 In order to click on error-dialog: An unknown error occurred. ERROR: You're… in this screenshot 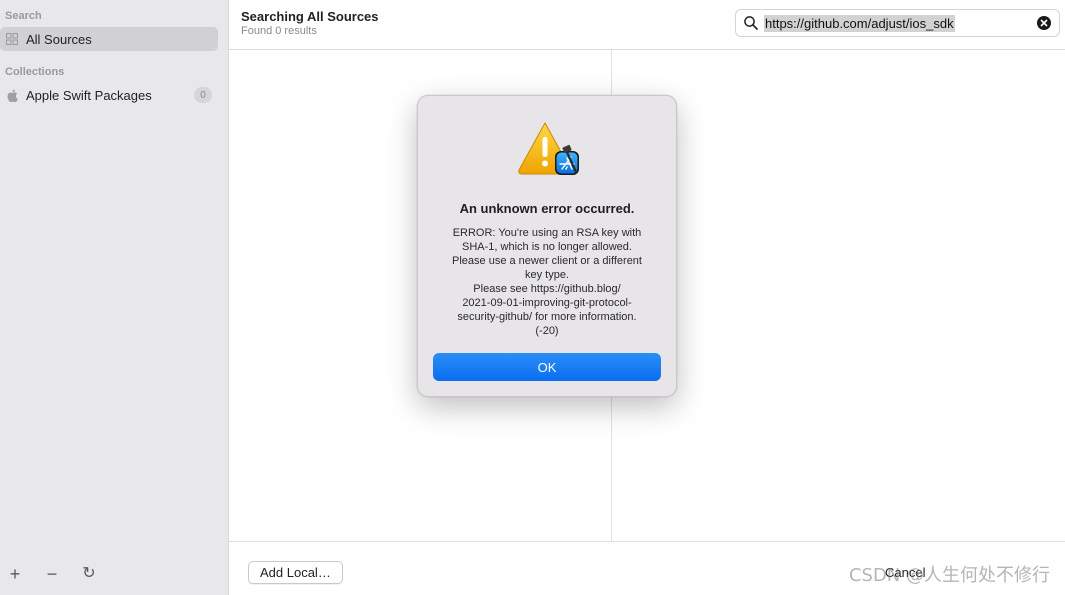, I will do `click(547, 246)`.